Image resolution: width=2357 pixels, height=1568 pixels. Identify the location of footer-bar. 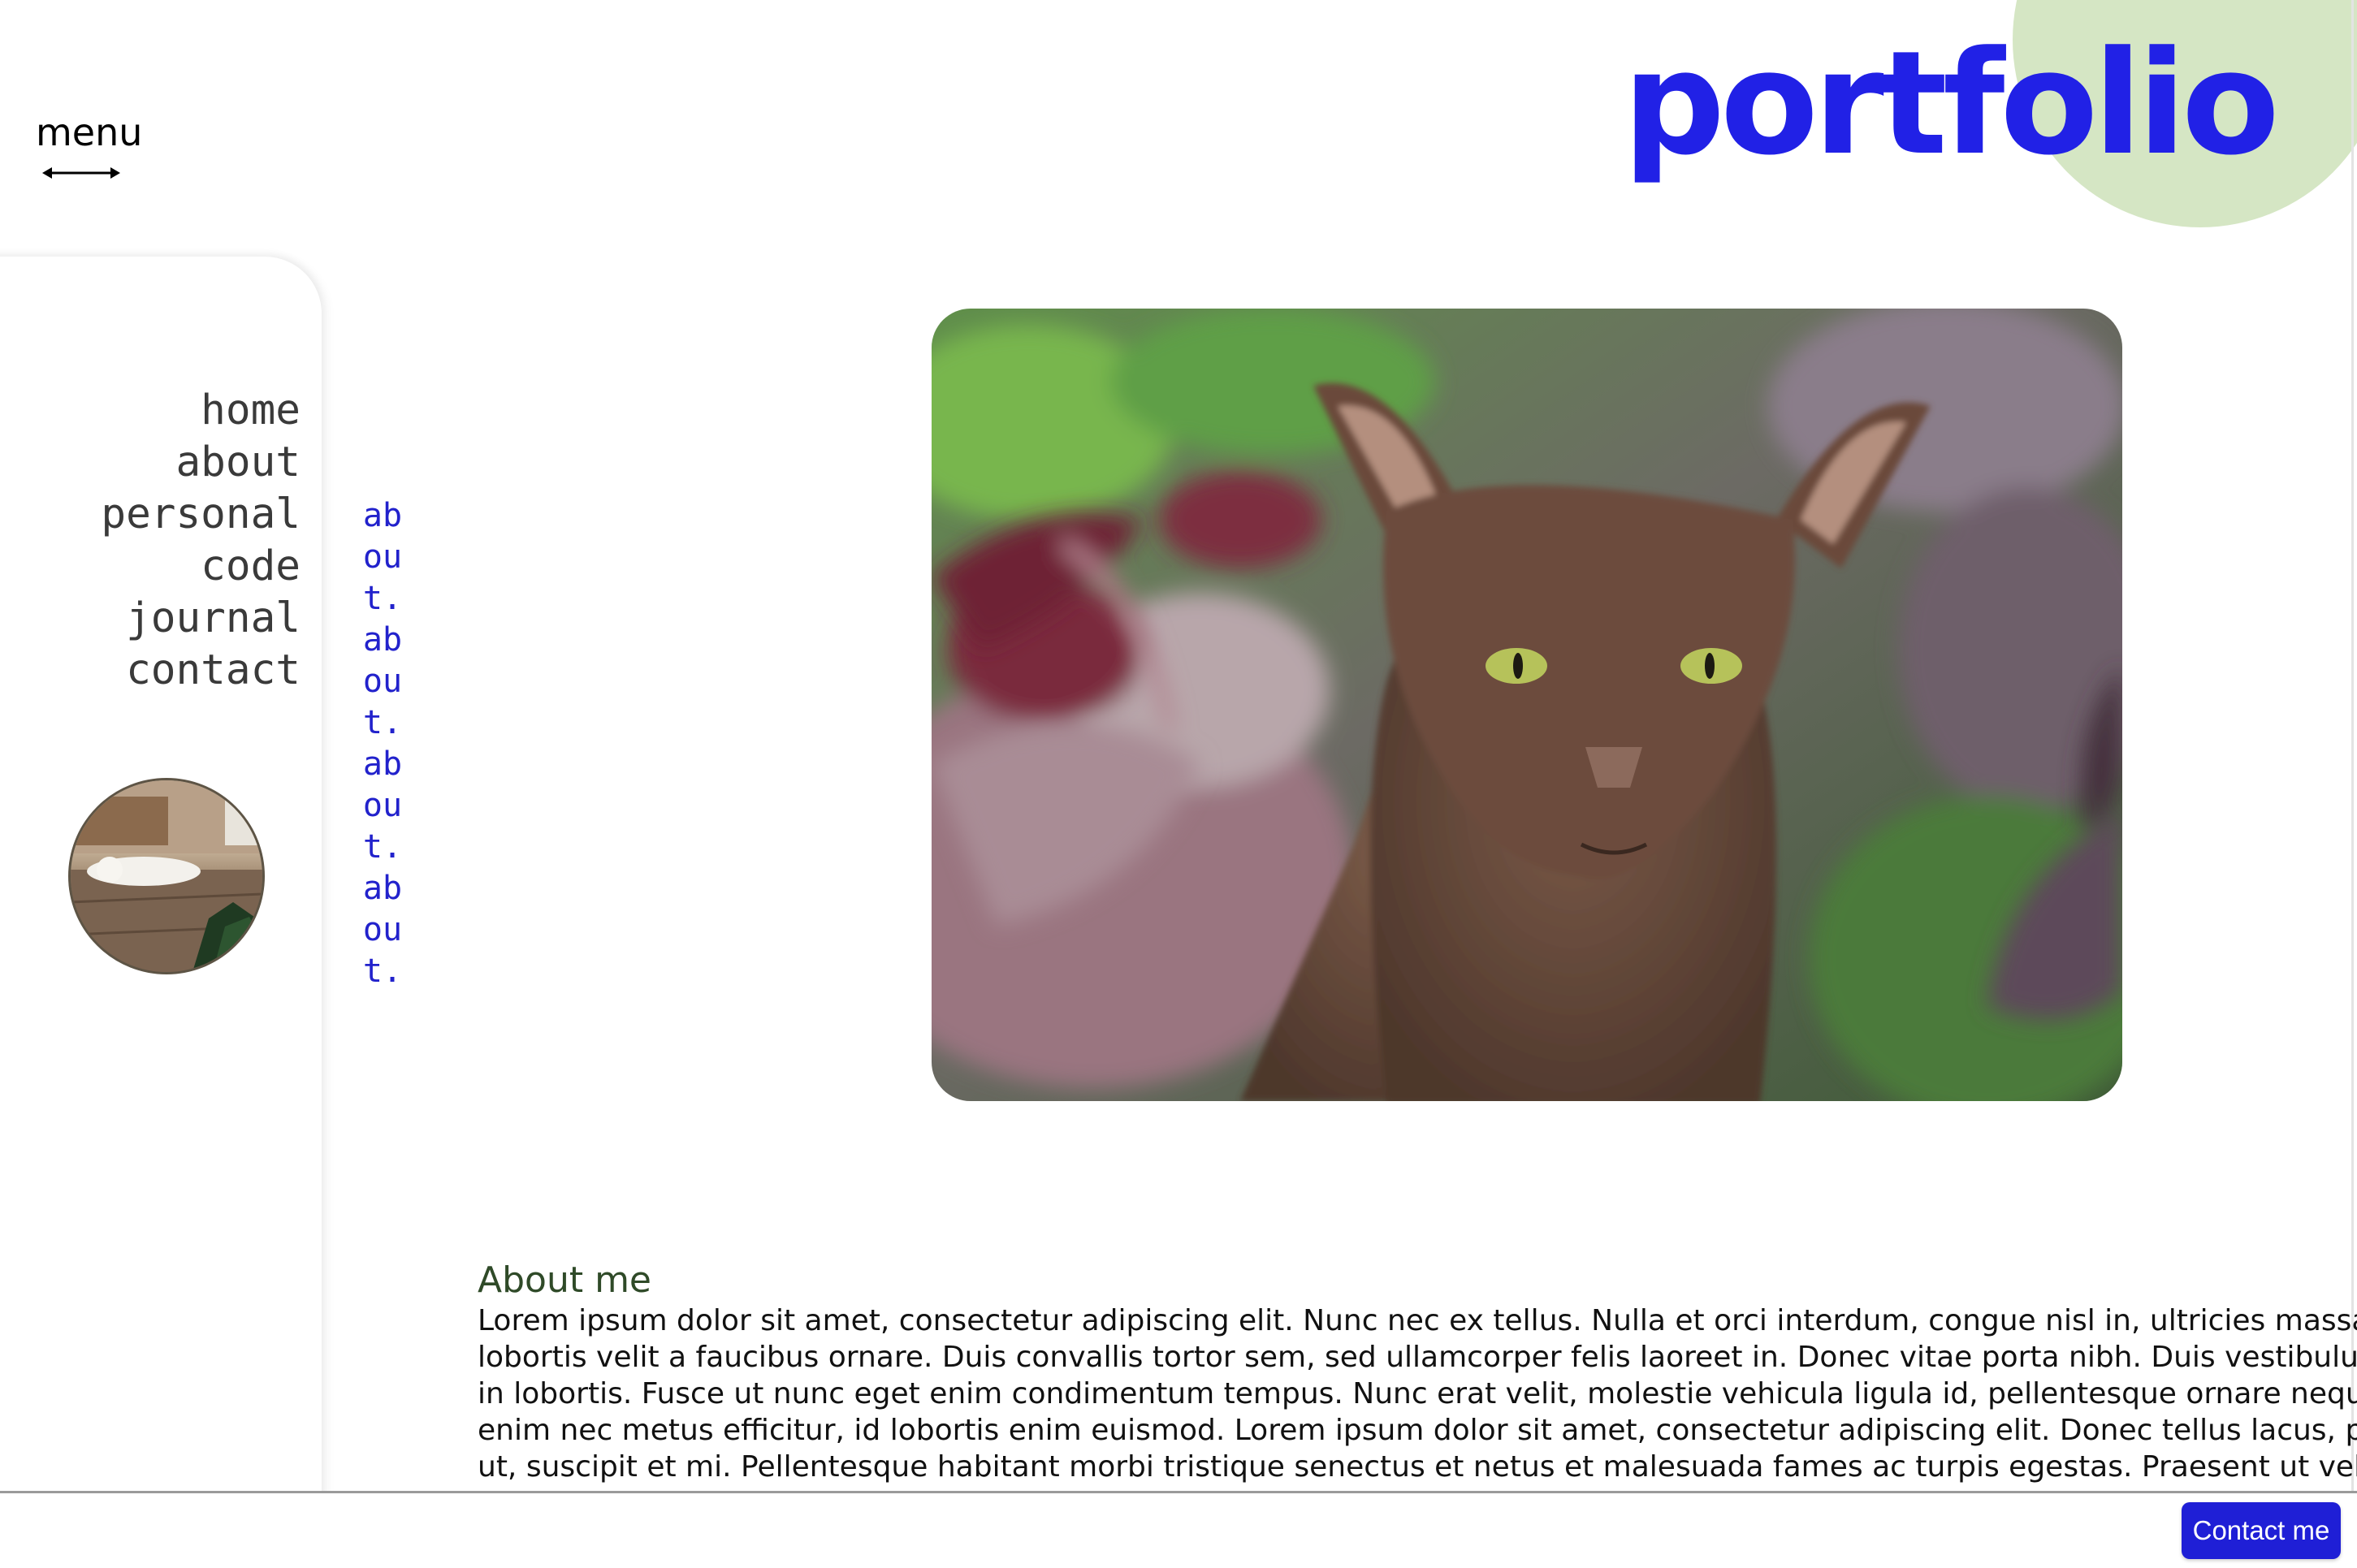
(1178, 1529).